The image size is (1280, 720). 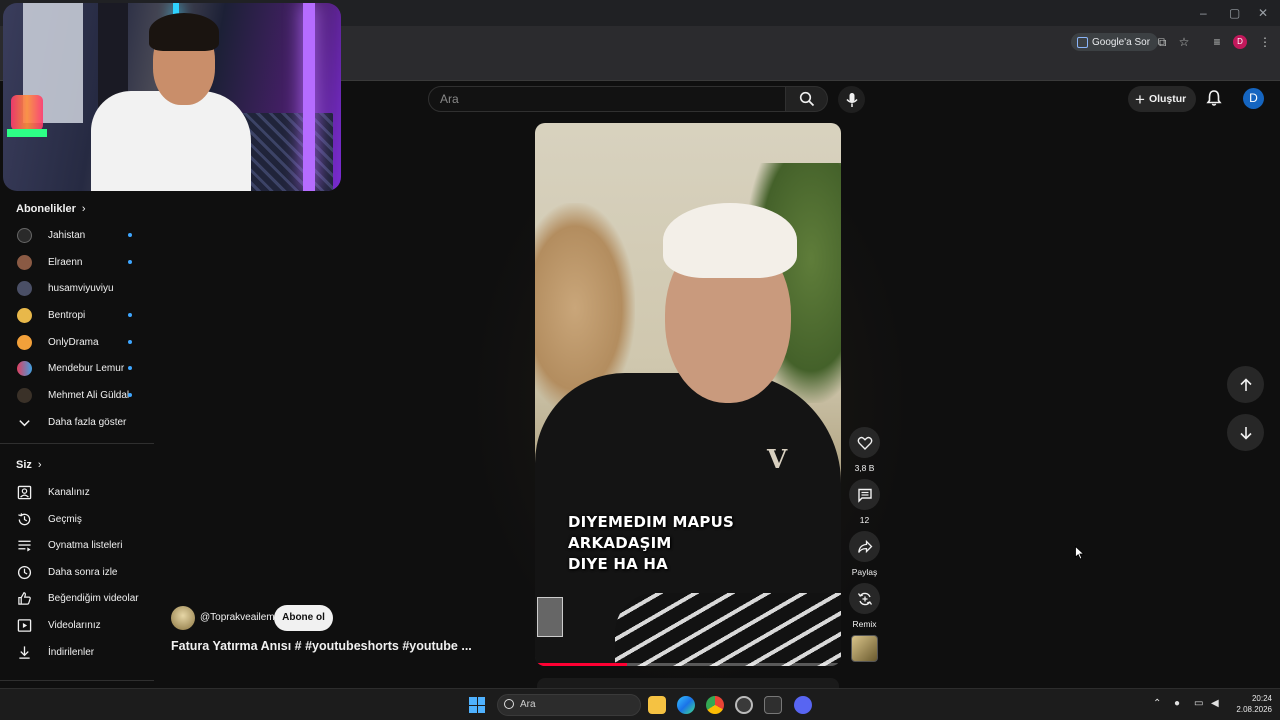 What do you see at coordinates (81, 288) in the screenshot?
I see `channel-label: husamviyuviyu` at bounding box center [81, 288].